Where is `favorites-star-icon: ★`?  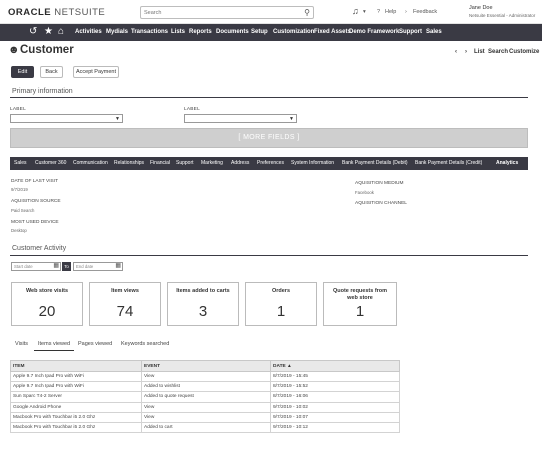 favorites-star-icon: ★ is located at coordinates (48, 31).